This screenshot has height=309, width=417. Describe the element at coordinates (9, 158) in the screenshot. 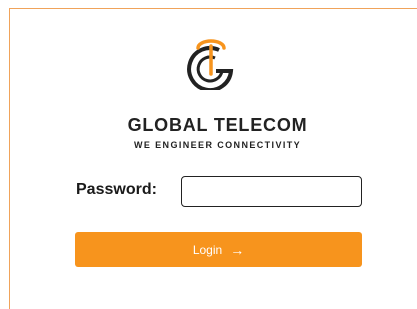

I see `frame-border-left` at that location.